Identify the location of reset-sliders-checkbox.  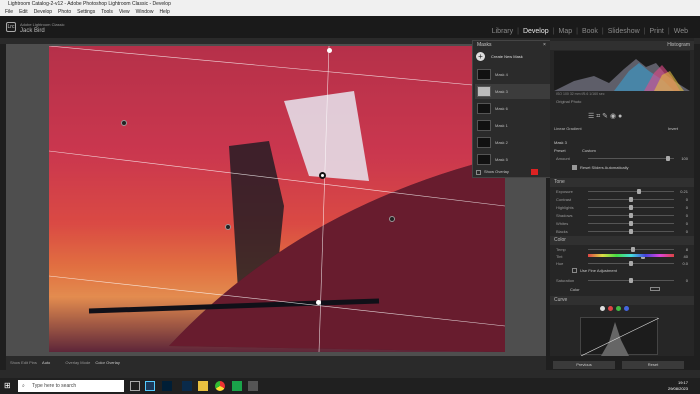
(574, 167).